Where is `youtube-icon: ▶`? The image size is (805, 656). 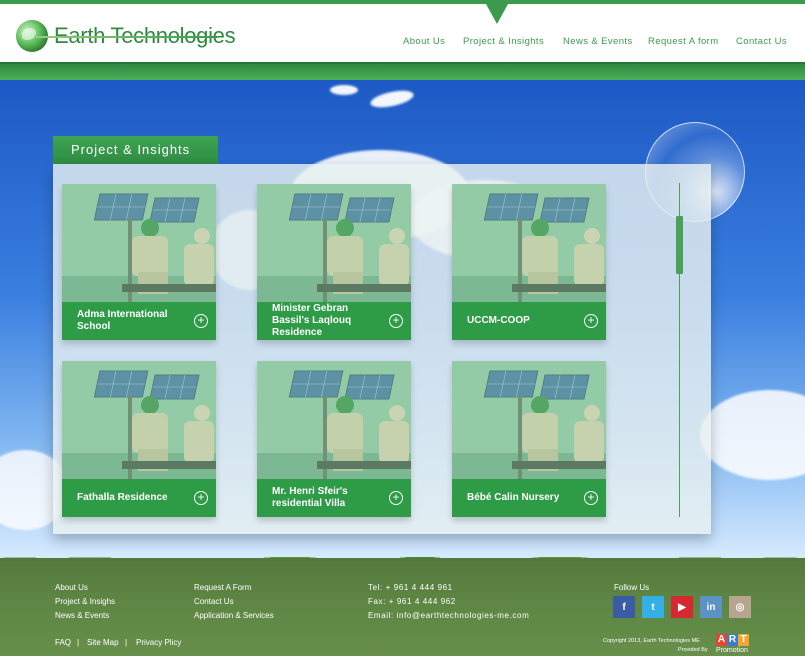
youtube-icon: ▶ is located at coordinates (682, 607).